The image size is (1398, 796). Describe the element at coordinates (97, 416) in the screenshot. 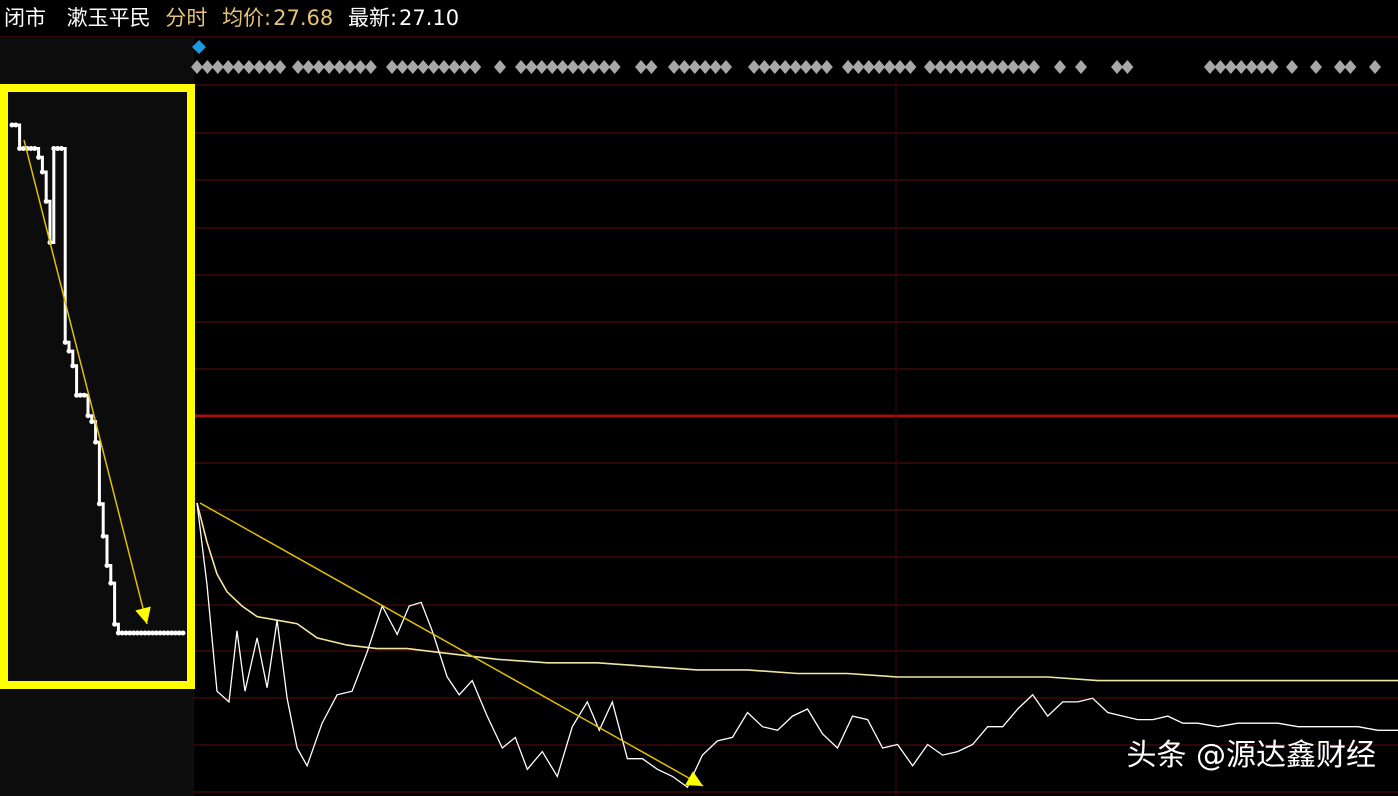

I see `previous-session-panel` at that location.